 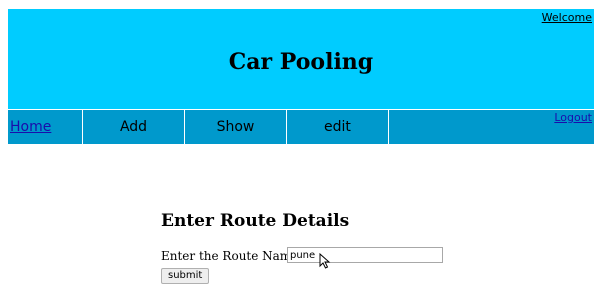 What do you see at coordinates (236, 127) in the screenshot?
I see `nav-item-show: Show` at bounding box center [236, 127].